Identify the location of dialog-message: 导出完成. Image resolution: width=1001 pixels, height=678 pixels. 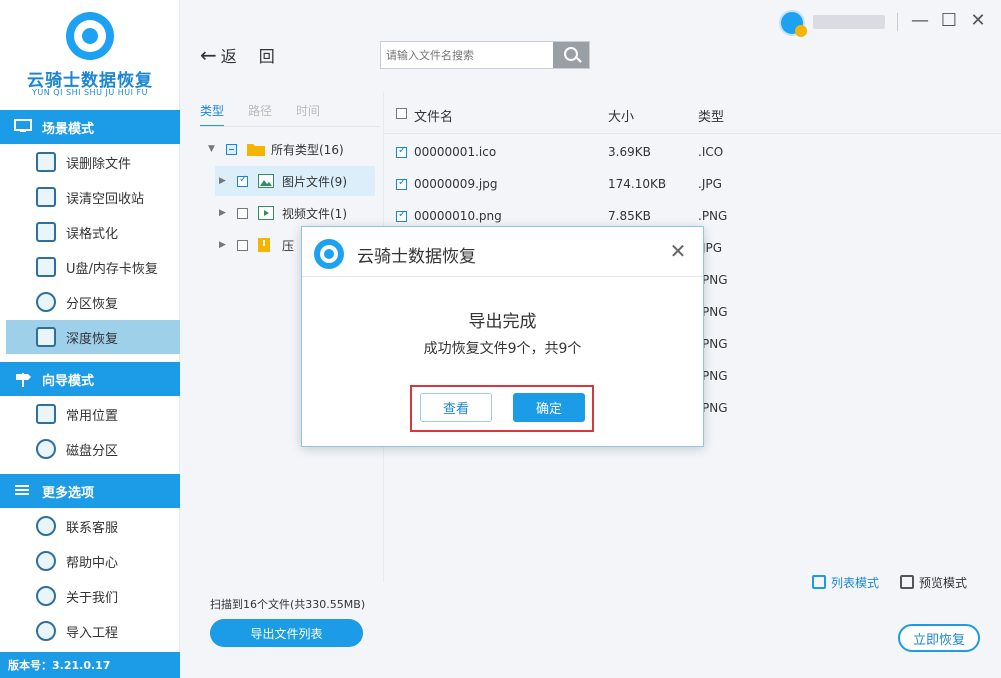
(502, 322).